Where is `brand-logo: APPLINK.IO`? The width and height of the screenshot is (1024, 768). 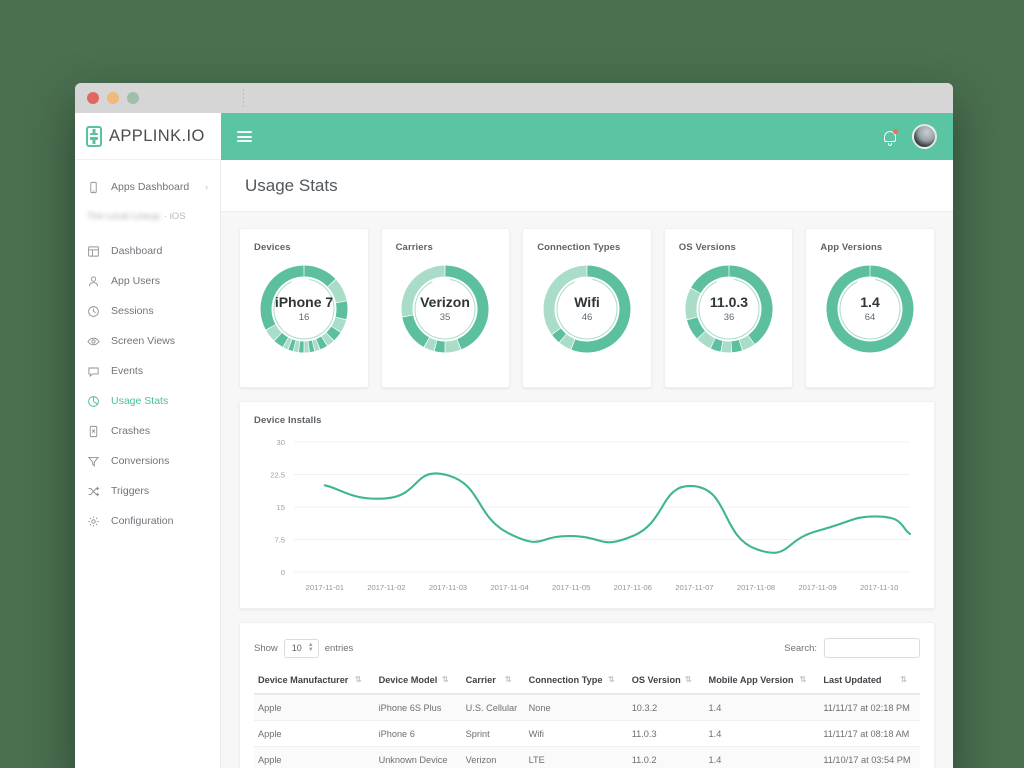 brand-logo: APPLINK.IO is located at coordinates (148, 136).